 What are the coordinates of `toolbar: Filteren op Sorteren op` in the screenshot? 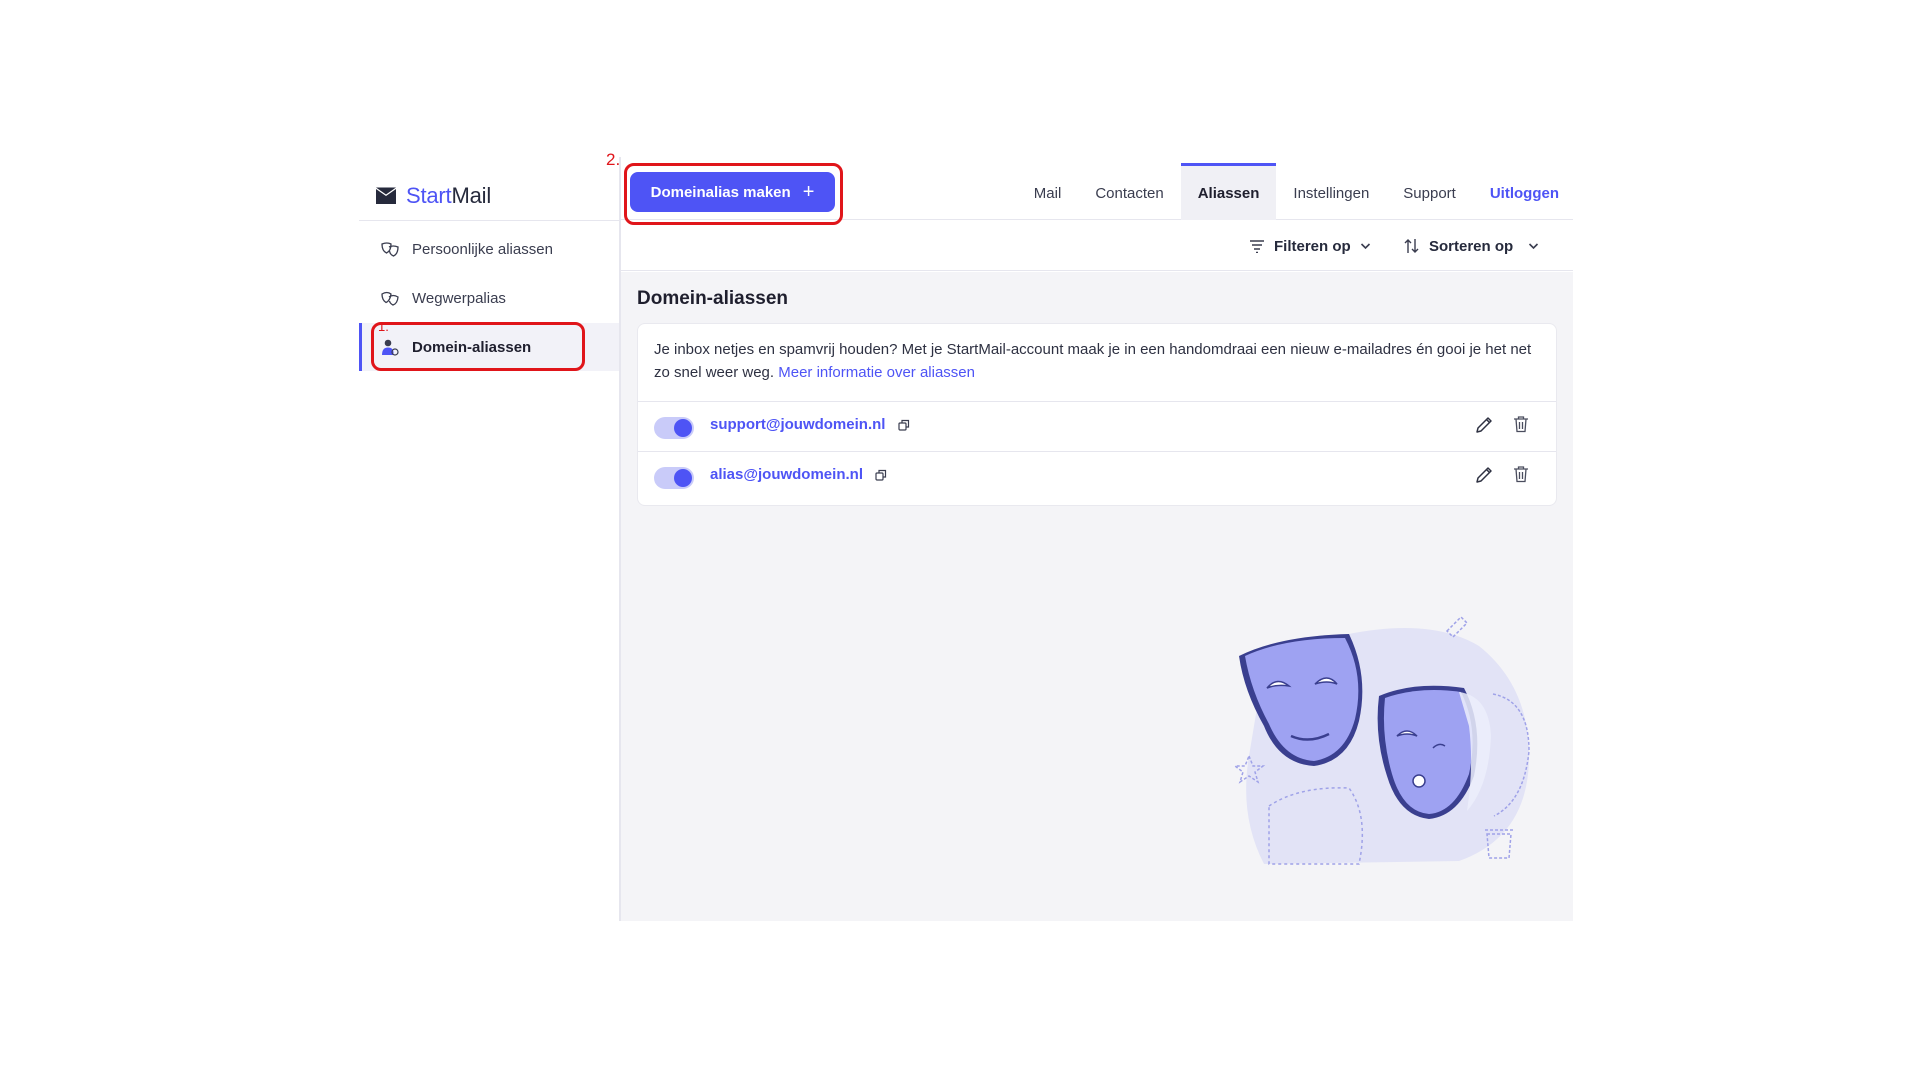 It's located at (1097, 246).